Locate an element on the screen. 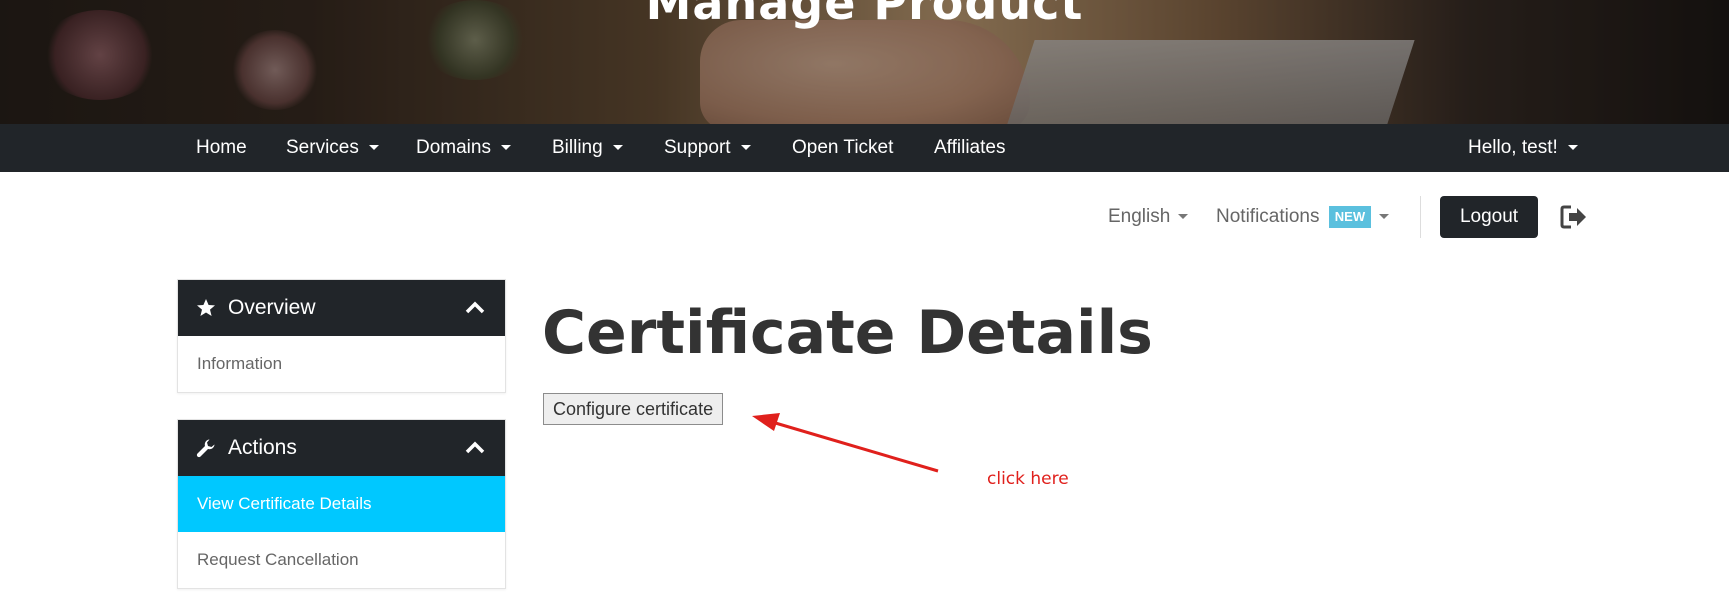 The image size is (1729, 596). logout-button: Logout is located at coordinates (1489, 217).